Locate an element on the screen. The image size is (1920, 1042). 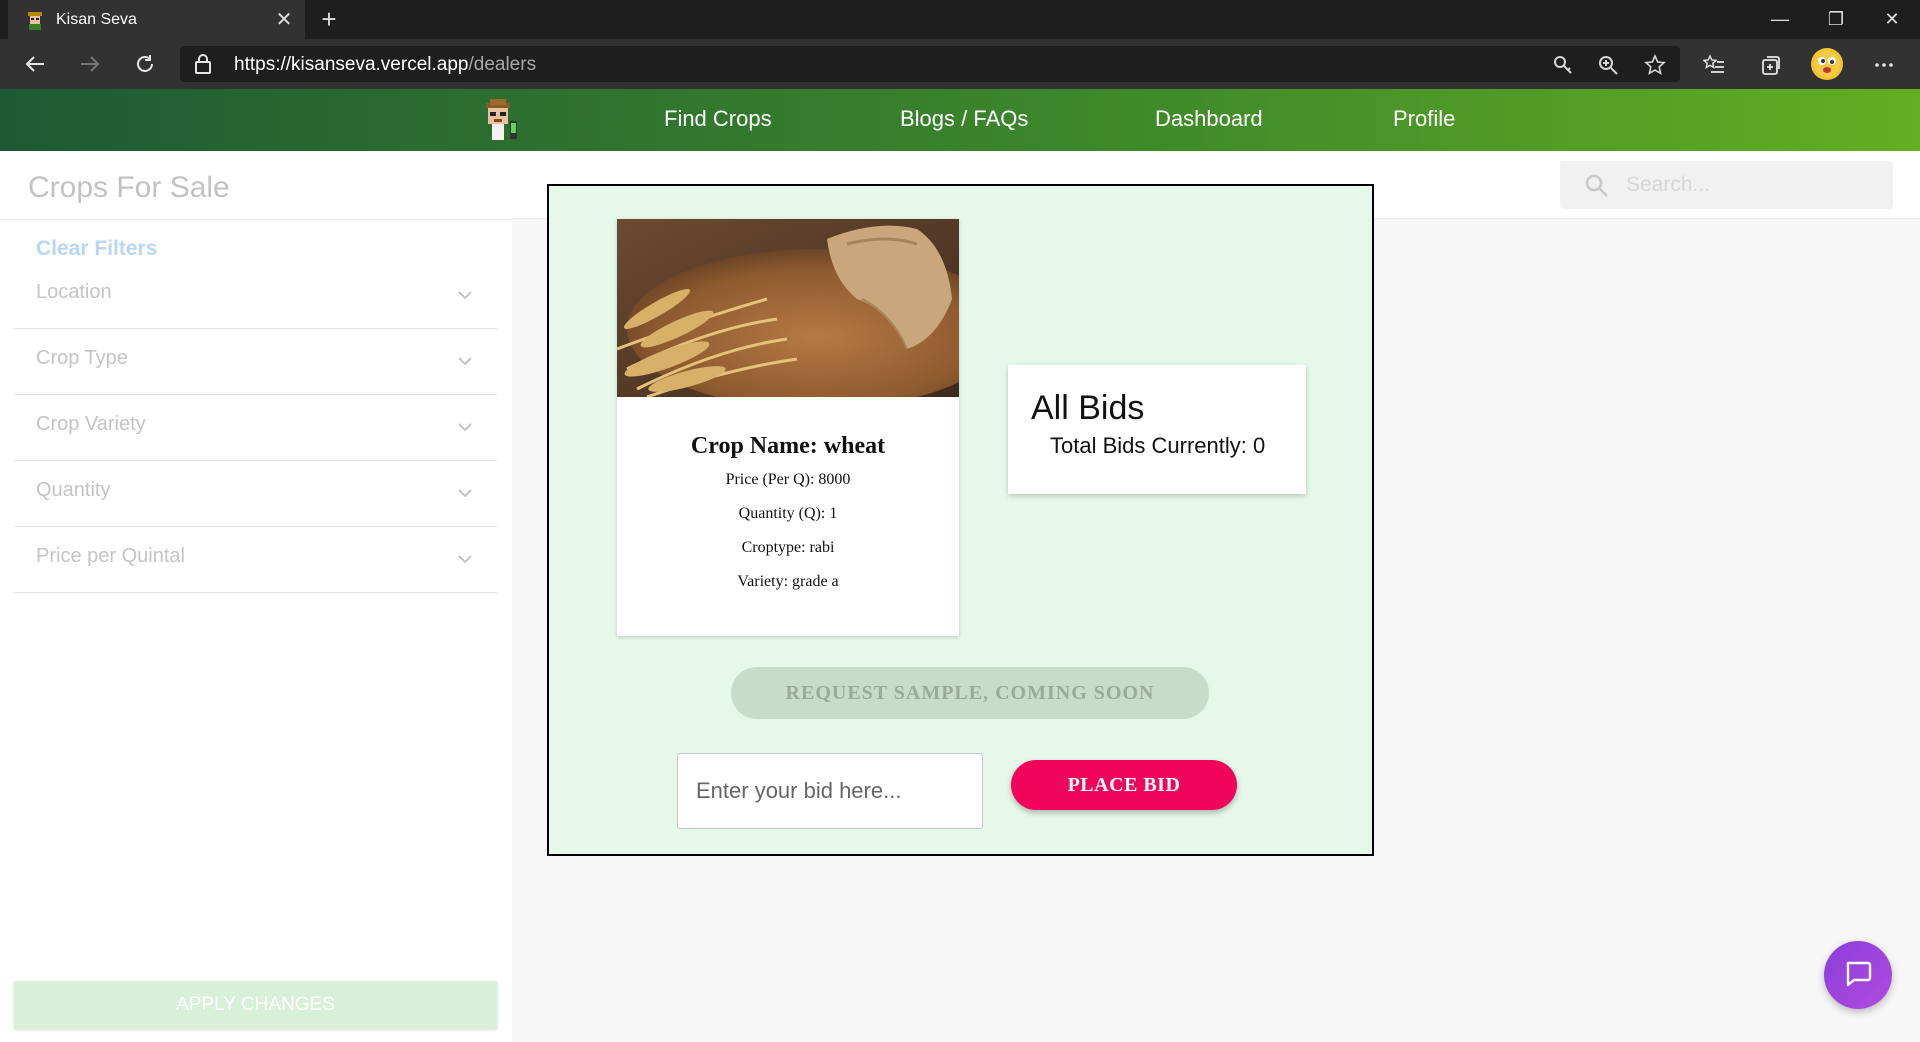
filter-label: Price per Quintal is located at coordinates (110, 556).